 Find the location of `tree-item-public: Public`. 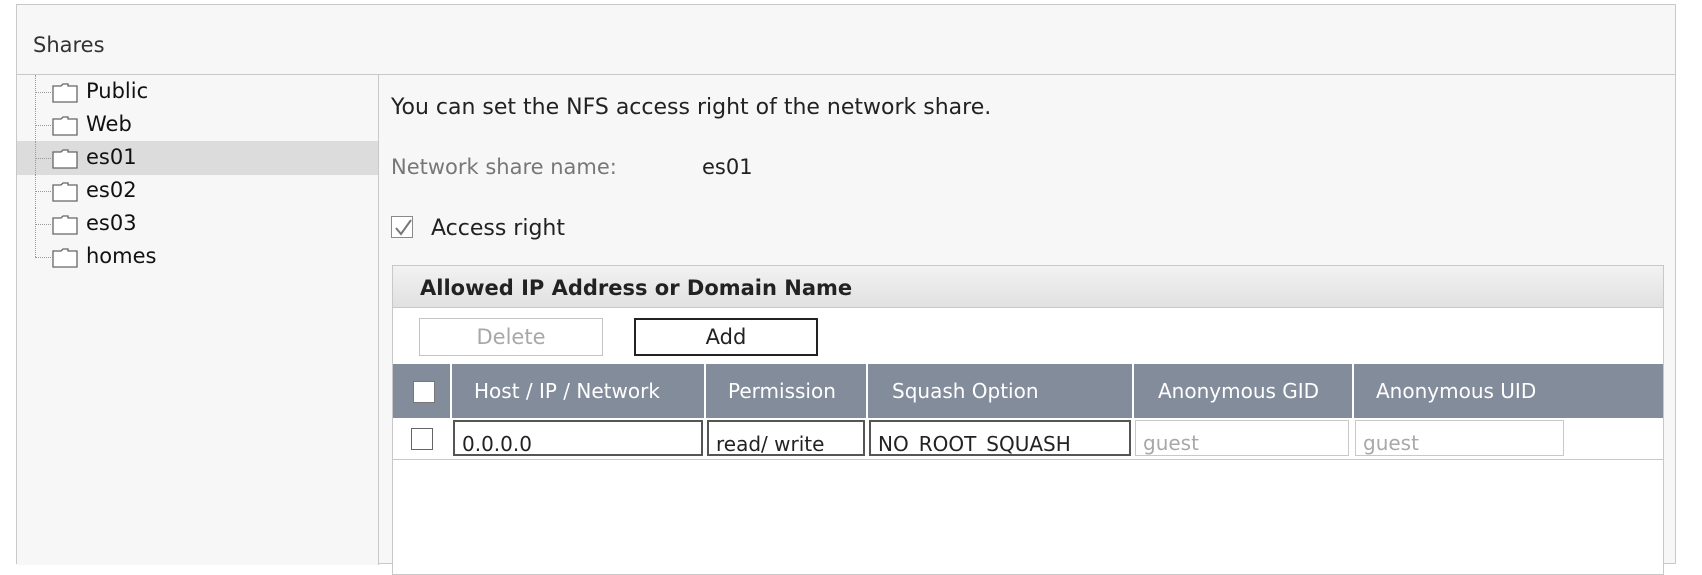

tree-item-public: Public is located at coordinates (197, 92).